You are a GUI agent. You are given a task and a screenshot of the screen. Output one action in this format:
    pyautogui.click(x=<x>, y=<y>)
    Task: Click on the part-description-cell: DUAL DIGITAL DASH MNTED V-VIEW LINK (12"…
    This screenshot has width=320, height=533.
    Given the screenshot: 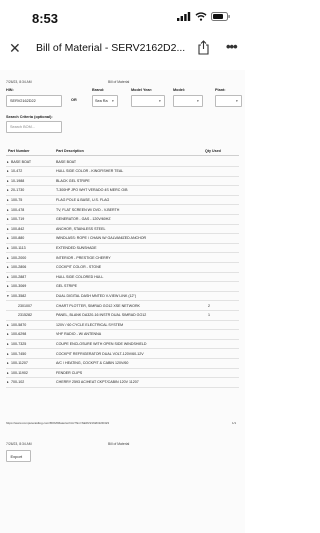 What is the action you would take?
    pyautogui.click(x=96, y=295)
    